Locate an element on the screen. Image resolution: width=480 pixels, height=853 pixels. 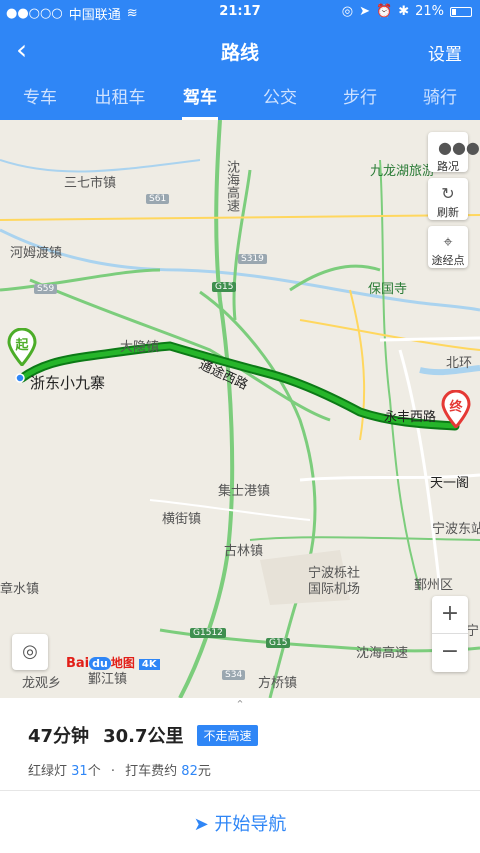
alarm-icon: ⏰ is located at coordinates (384, 11).